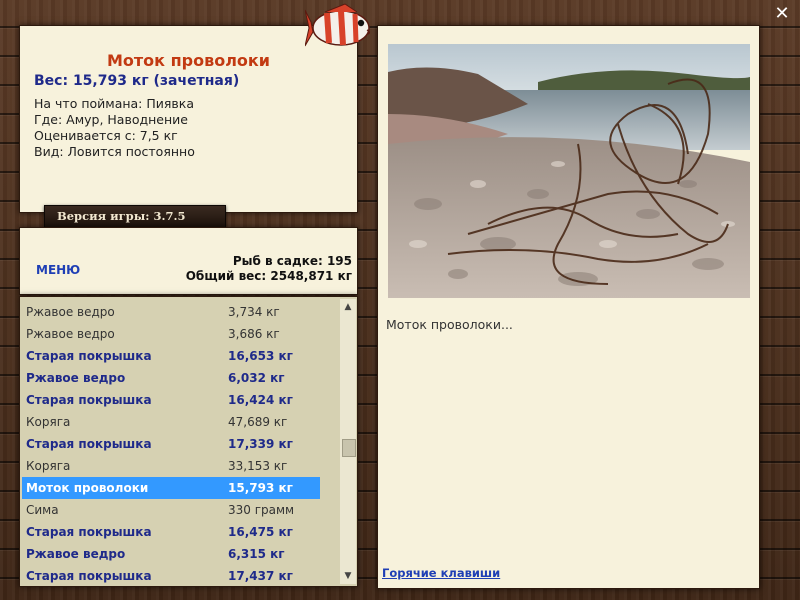 The width and height of the screenshot is (800, 600). I want to click on list-item: Сима 330 грамм, so click(171, 510).